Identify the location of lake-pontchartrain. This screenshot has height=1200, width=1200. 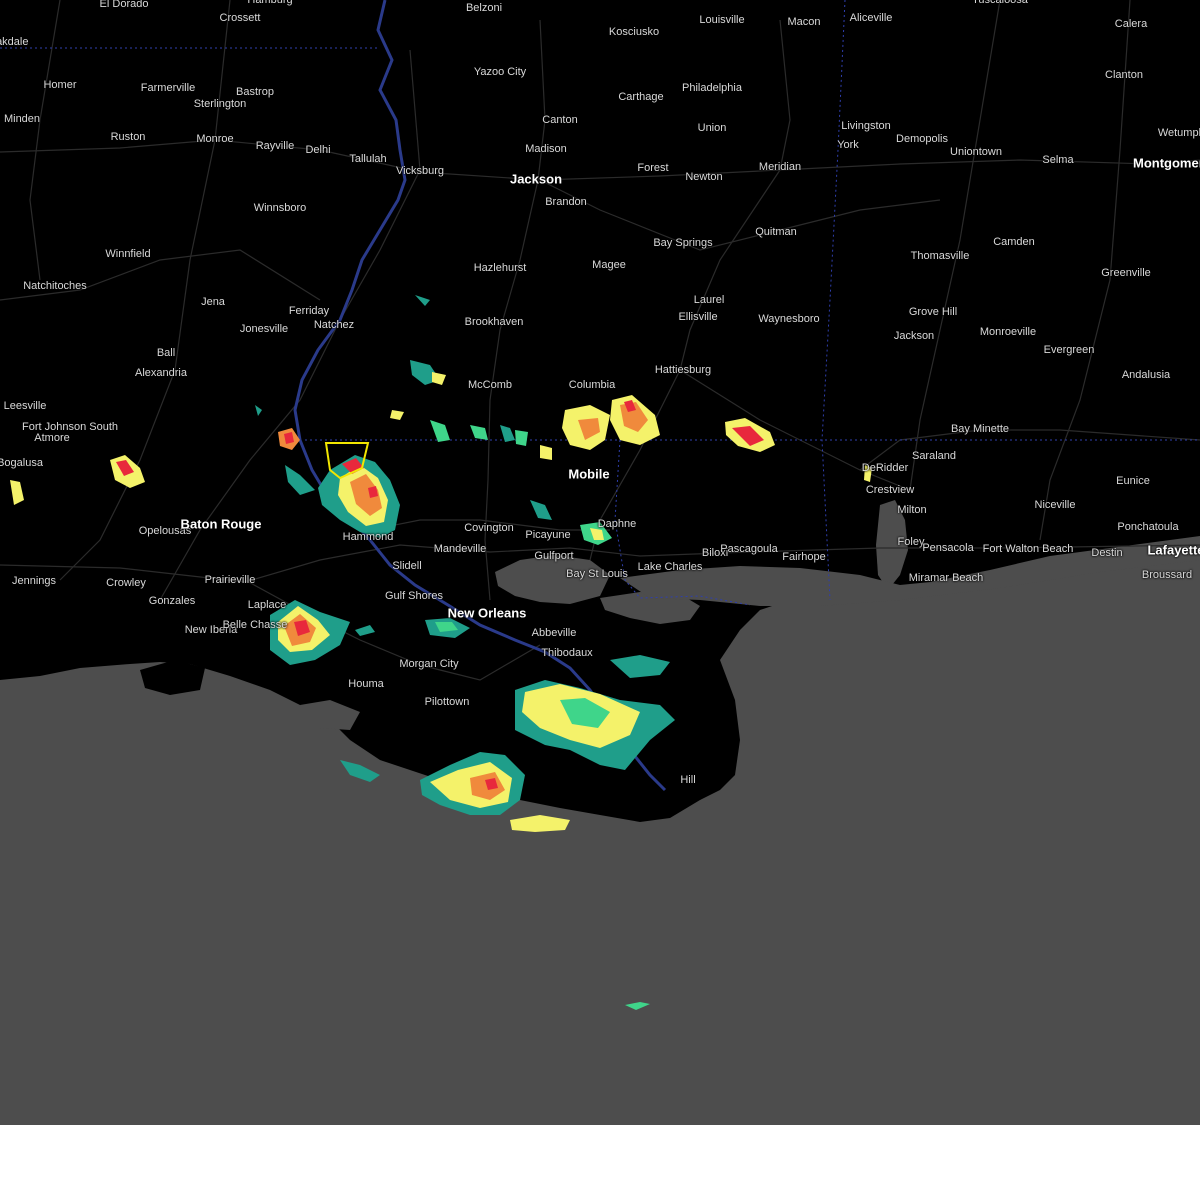
(552, 579).